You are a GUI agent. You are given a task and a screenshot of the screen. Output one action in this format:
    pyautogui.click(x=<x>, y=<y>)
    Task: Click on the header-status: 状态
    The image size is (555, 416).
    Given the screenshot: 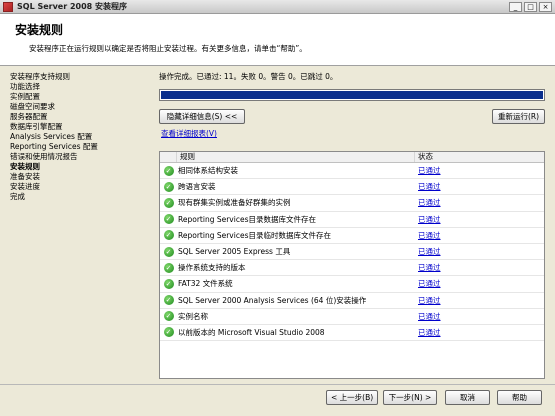 What is the action you would take?
    pyautogui.click(x=479, y=157)
    